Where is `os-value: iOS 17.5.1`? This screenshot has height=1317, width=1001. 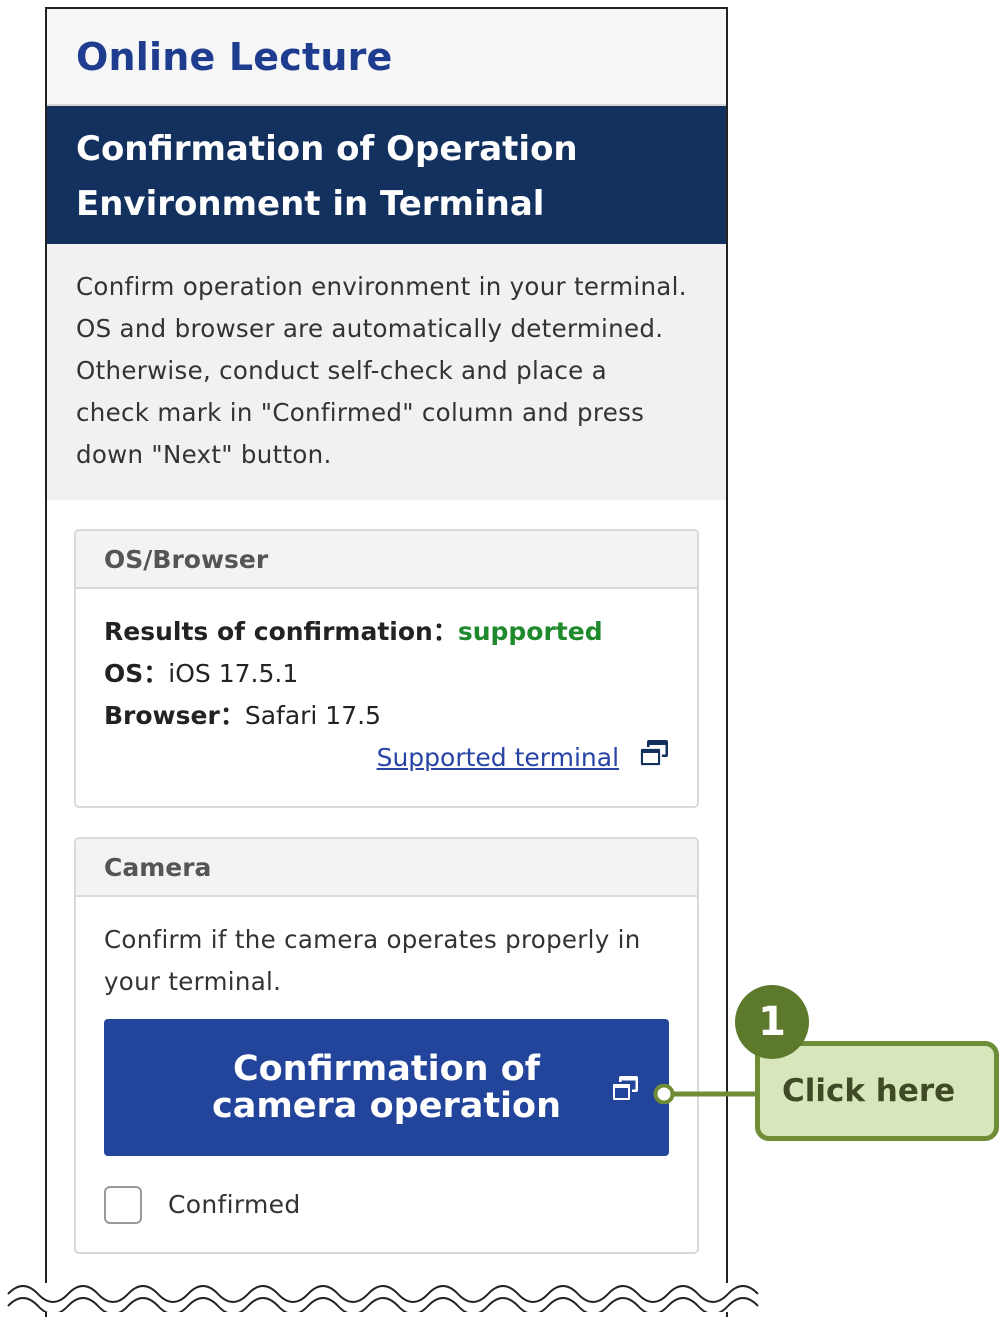
os-value: iOS 17.5.1 is located at coordinates (233, 673).